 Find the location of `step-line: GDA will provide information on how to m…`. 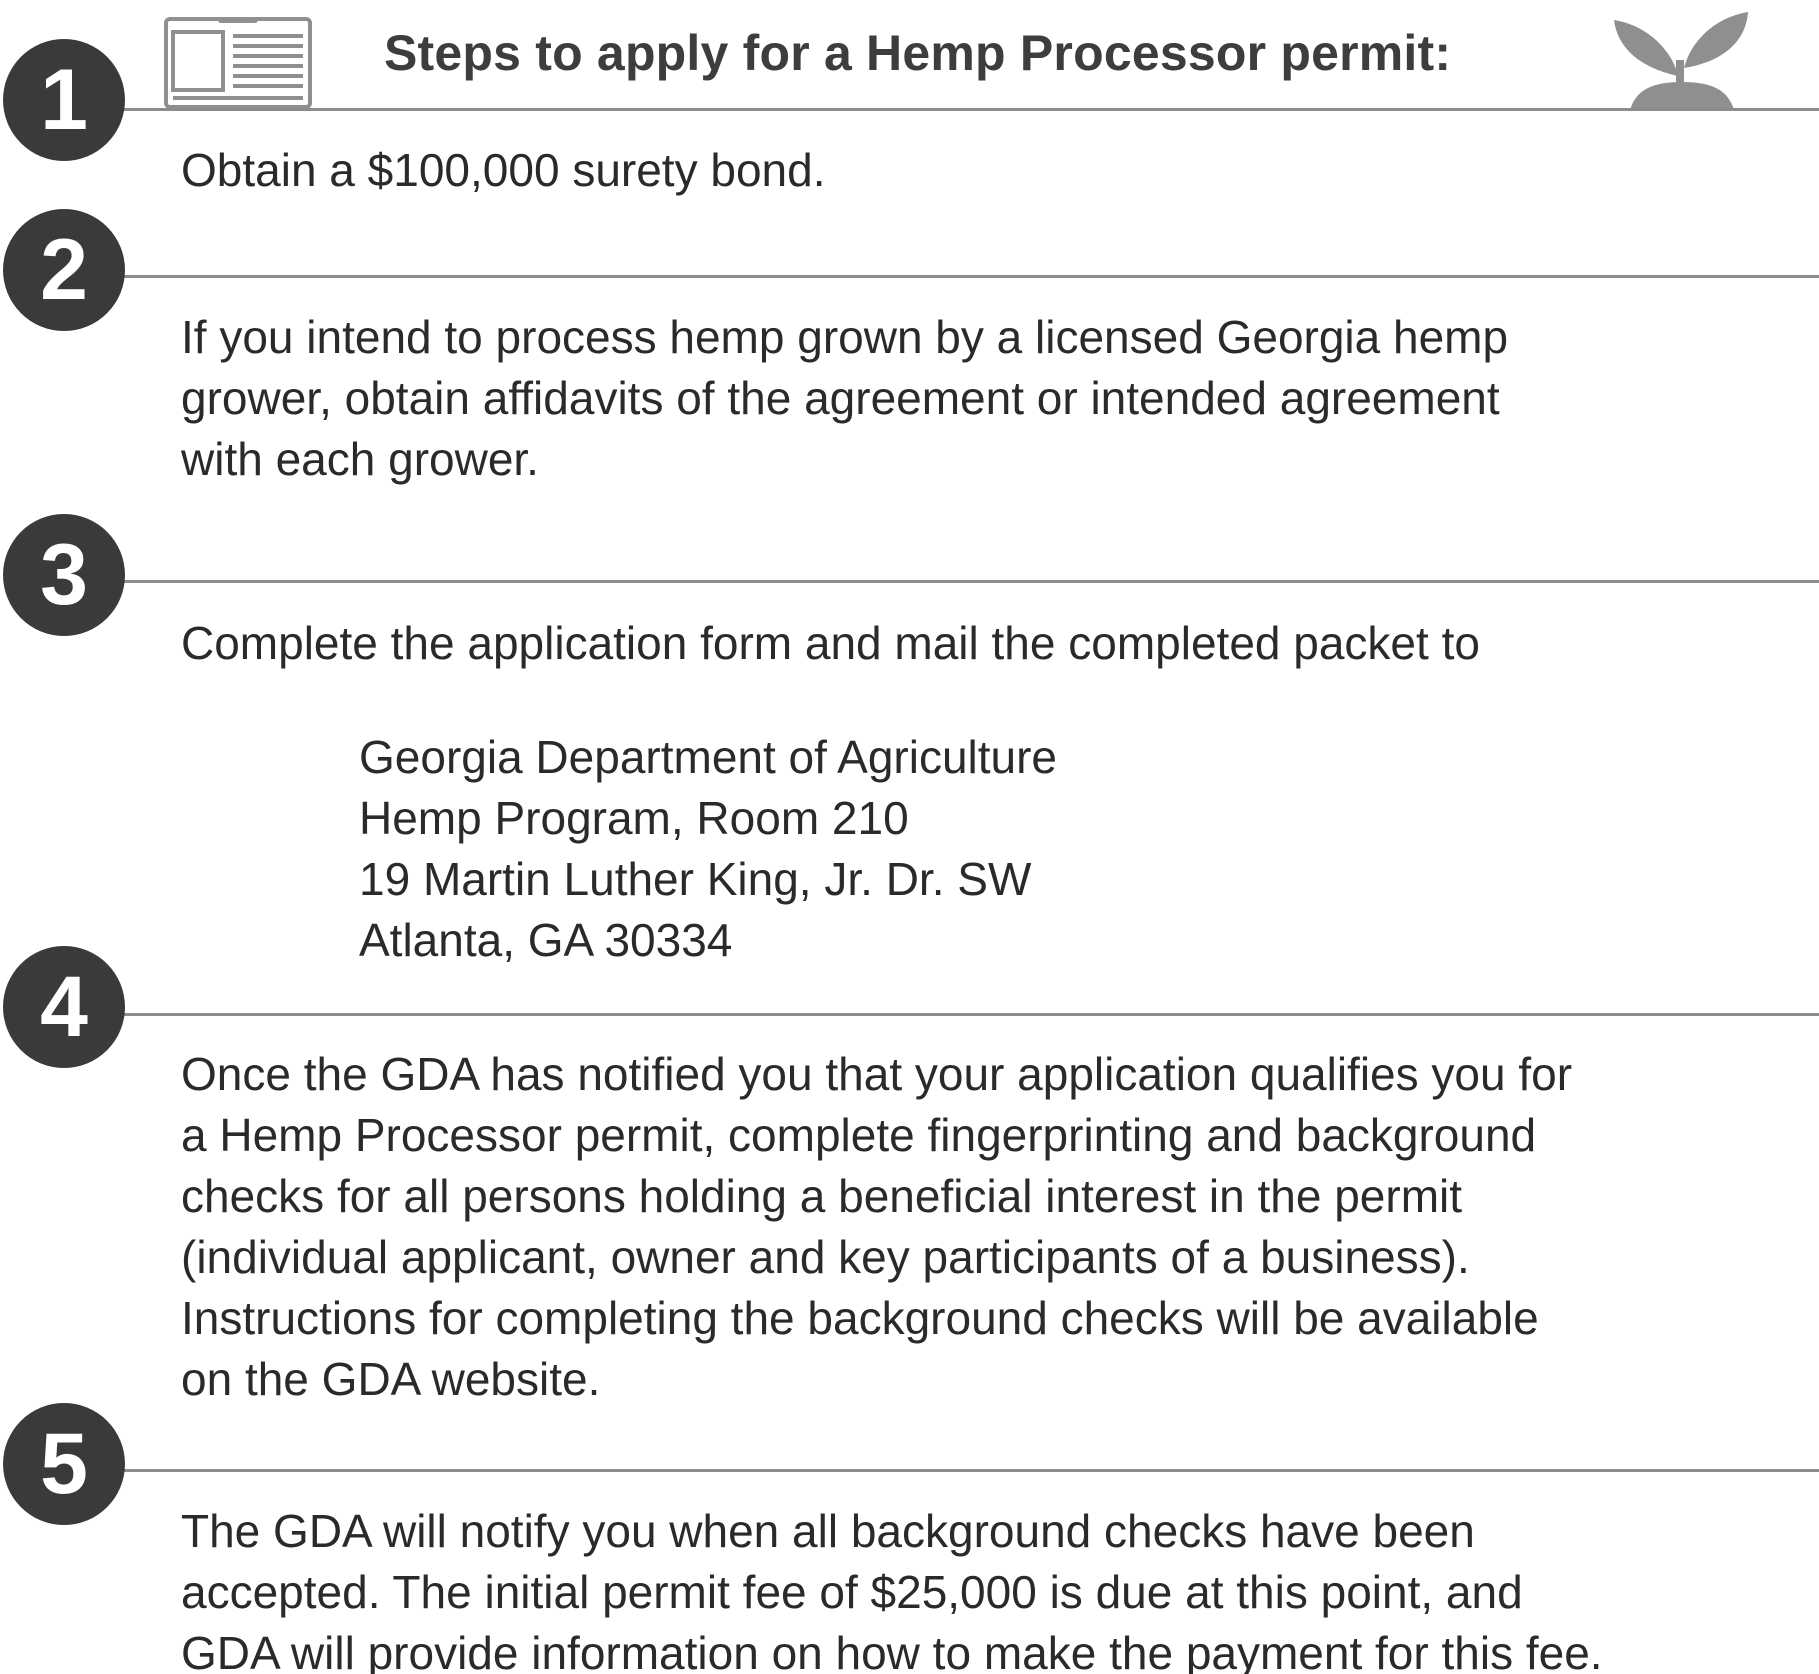

step-line: GDA will provide information on how to m… is located at coordinates (892, 1650).